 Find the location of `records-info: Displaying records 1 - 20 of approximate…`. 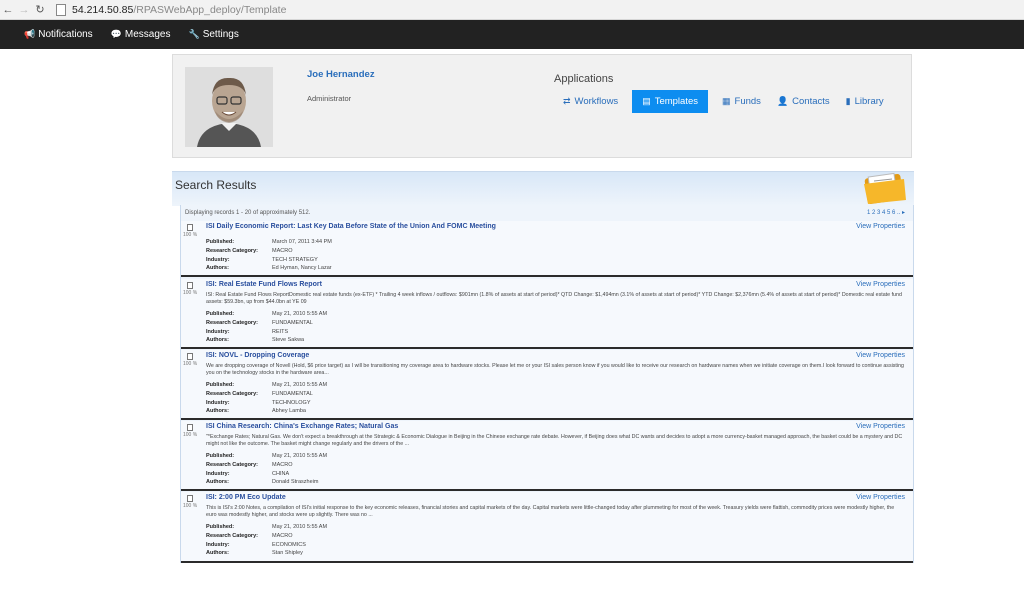

records-info: Displaying records 1 - 20 of approximate… is located at coordinates (248, 213).